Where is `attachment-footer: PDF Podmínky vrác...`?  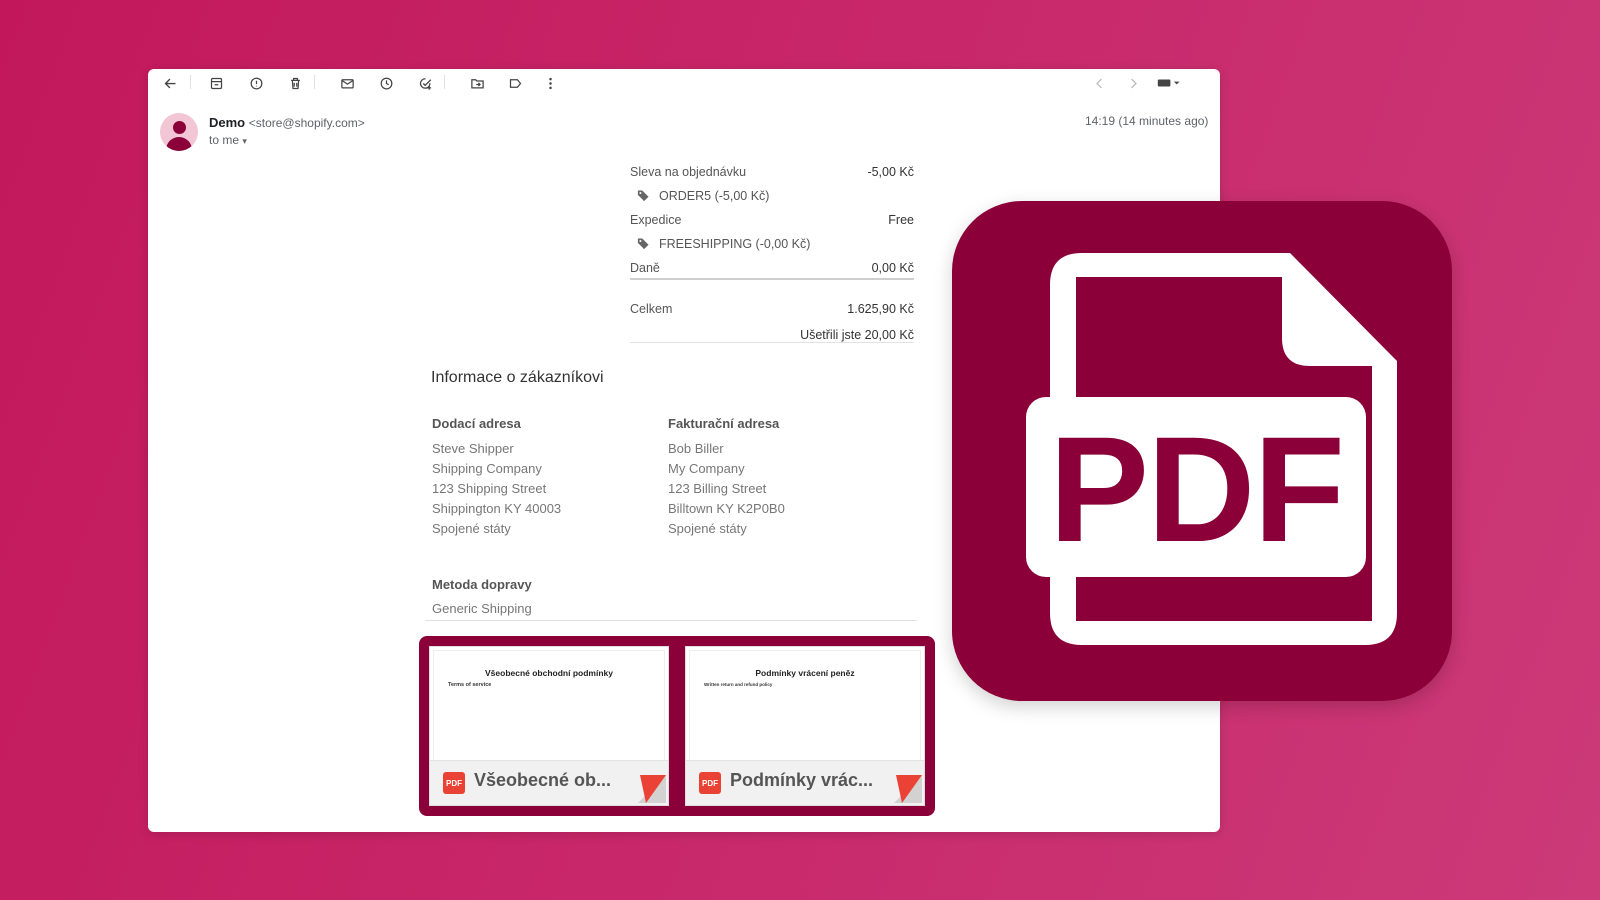 attachment-footer: PDF Podmínky vrác... is located at coordinates (805, 782).